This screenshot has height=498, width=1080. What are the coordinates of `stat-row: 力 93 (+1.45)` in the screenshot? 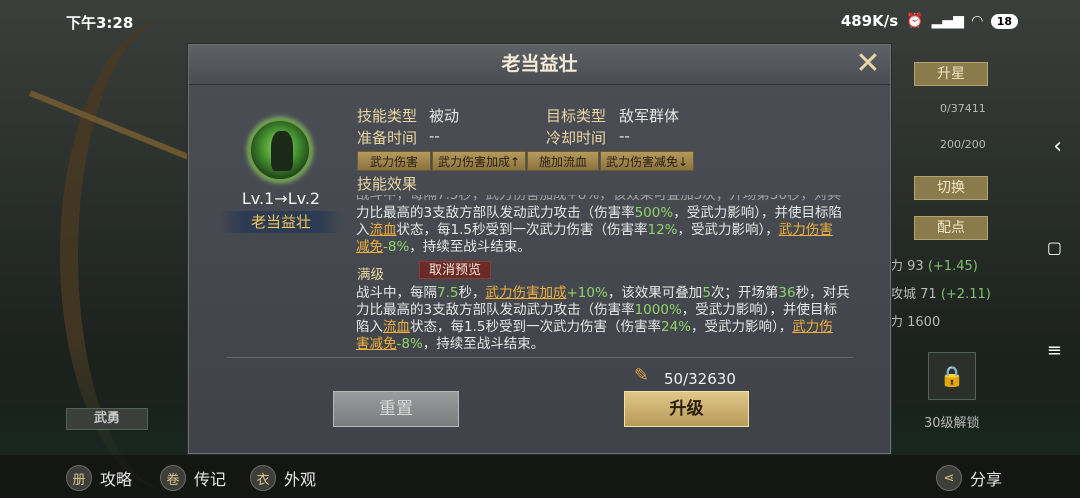 It's located at (934, 264).